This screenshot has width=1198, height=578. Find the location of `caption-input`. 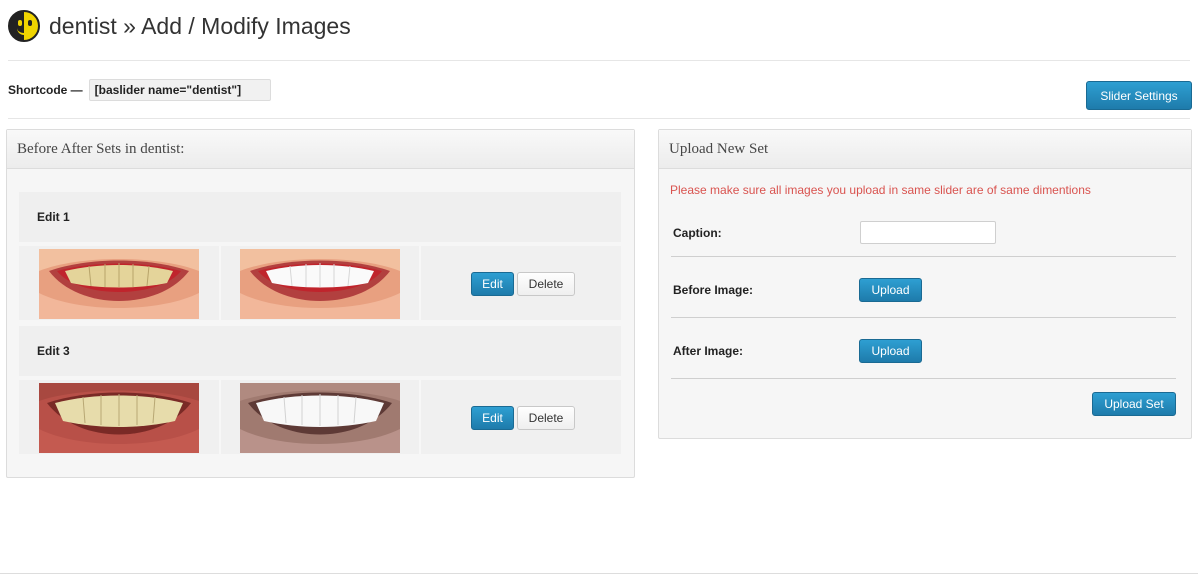

caption-input is located at coordinates (928, 232).